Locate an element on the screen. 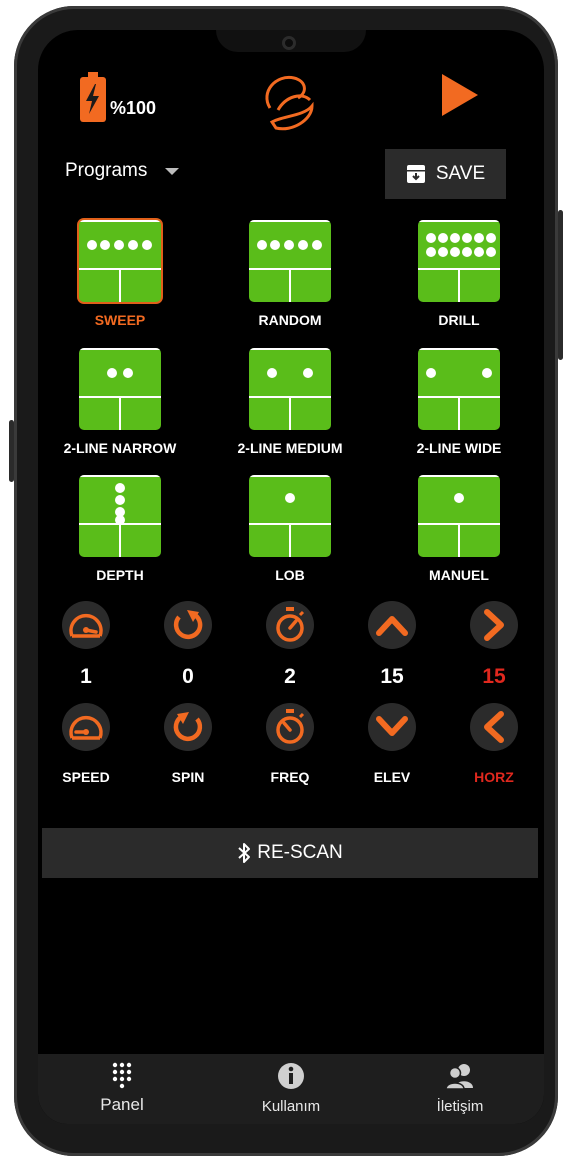 The width and height of the screenshot is (568, 1161). program-depth: DEPTH is located at coordinates (120, 529).